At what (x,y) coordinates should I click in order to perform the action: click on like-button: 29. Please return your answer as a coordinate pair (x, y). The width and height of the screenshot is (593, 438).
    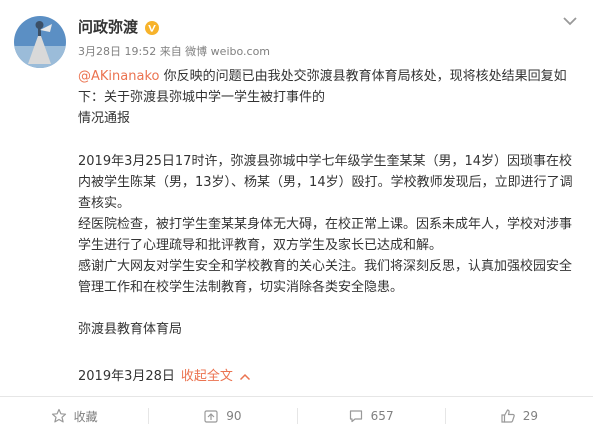
    Looking at the image, I should click on (518, 416).